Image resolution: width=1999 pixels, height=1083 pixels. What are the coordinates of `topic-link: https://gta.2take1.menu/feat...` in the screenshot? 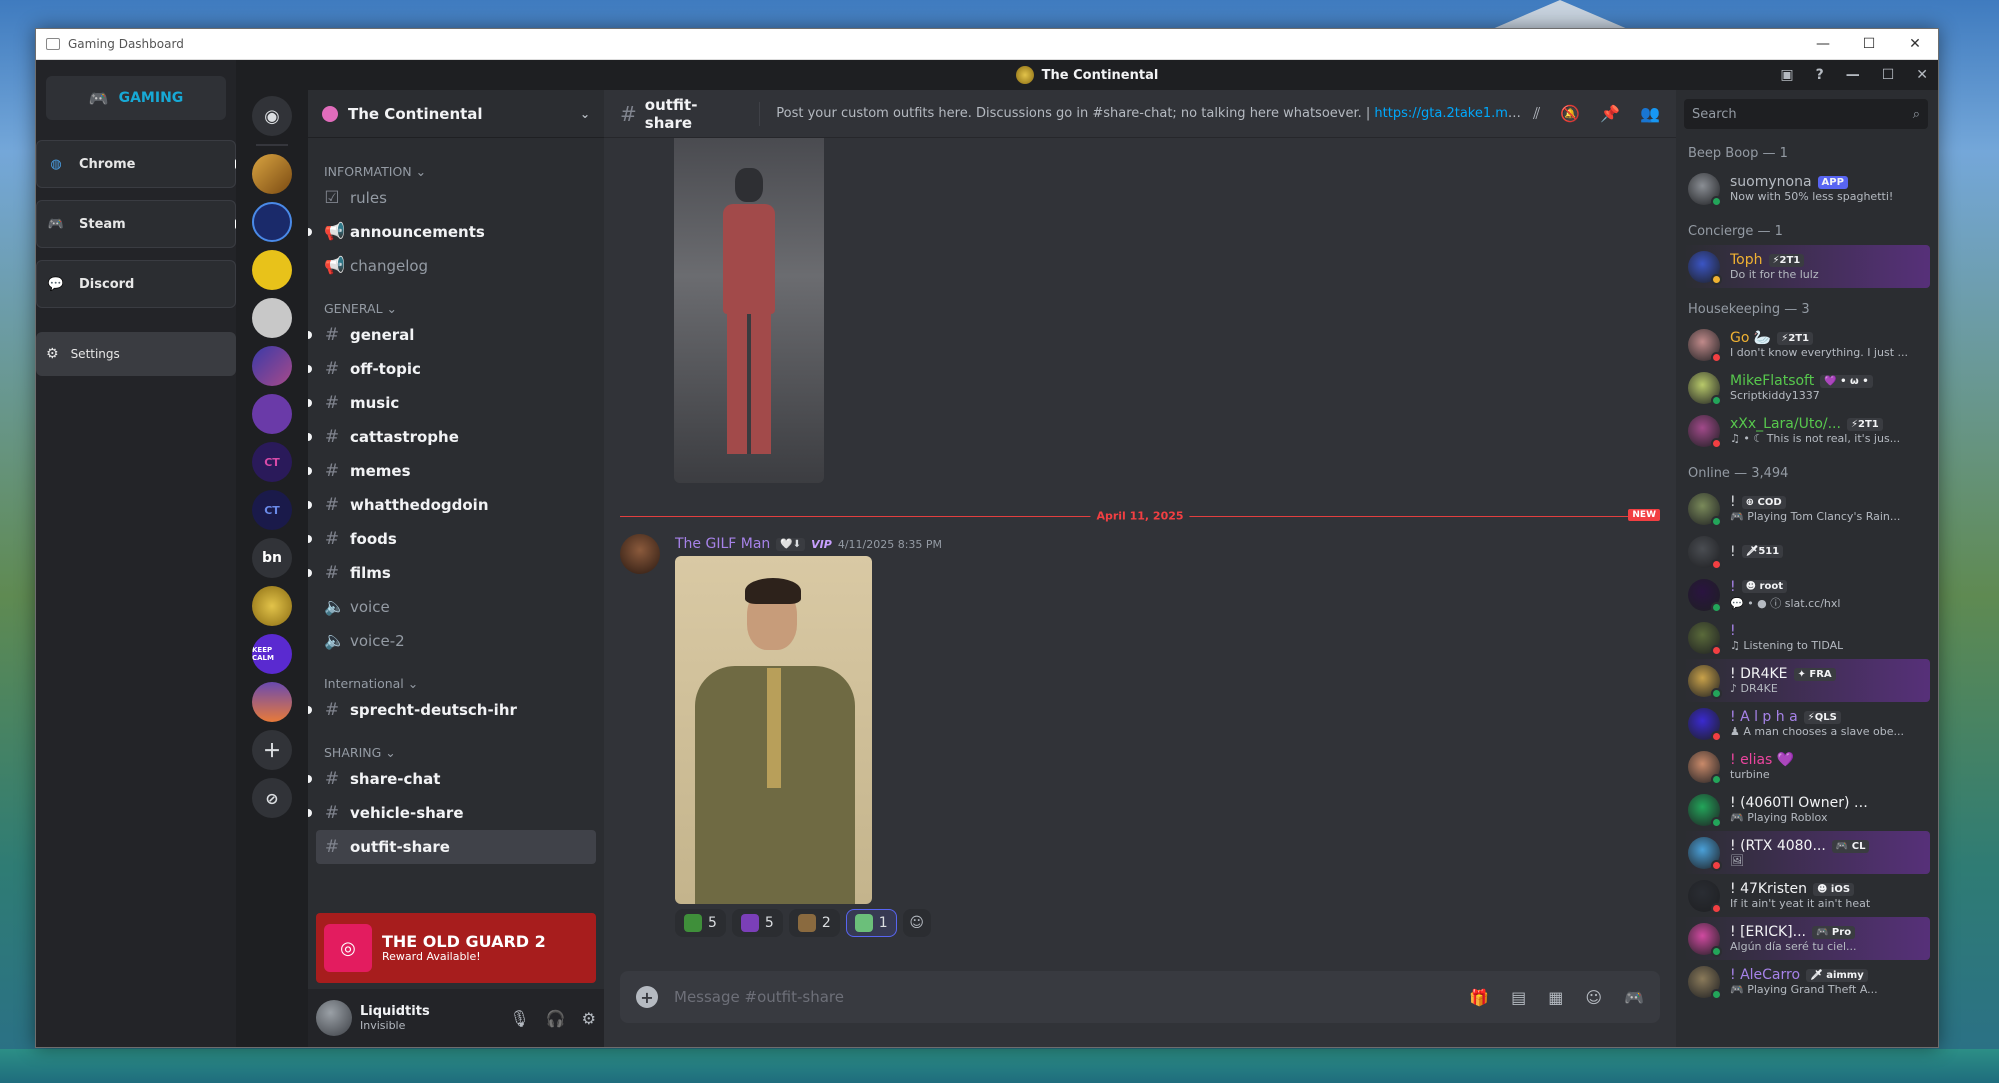 It's located at (1449, 113).